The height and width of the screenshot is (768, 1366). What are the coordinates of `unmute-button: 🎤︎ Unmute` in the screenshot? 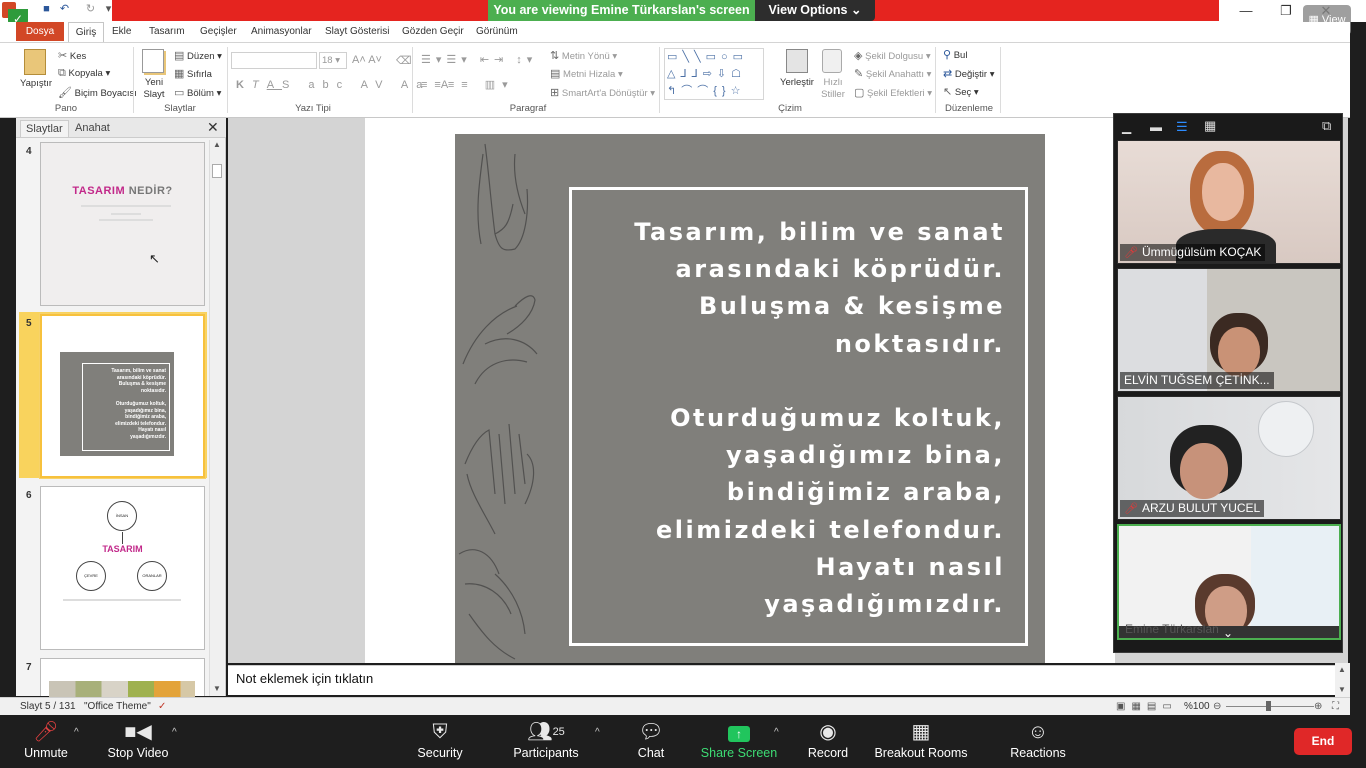 It's located at (46, 741).